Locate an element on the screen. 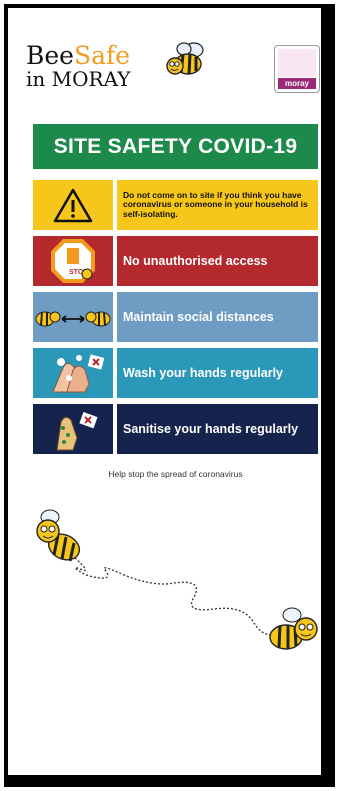 Image resolution: width=339 pixels, height=791 pixels. brand-line2: in MORAY is located at coordinates (78, 79).